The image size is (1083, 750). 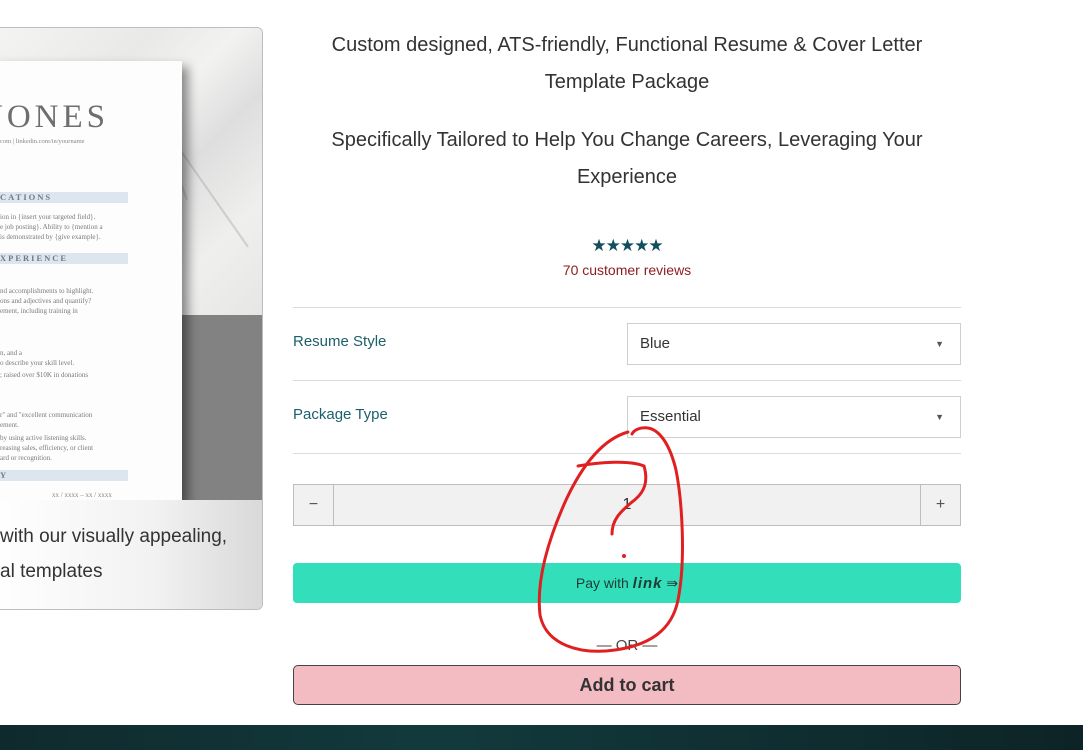 I want to click on pay-with-link-button: Pay with link ⇛, so click(x=627, y=583).